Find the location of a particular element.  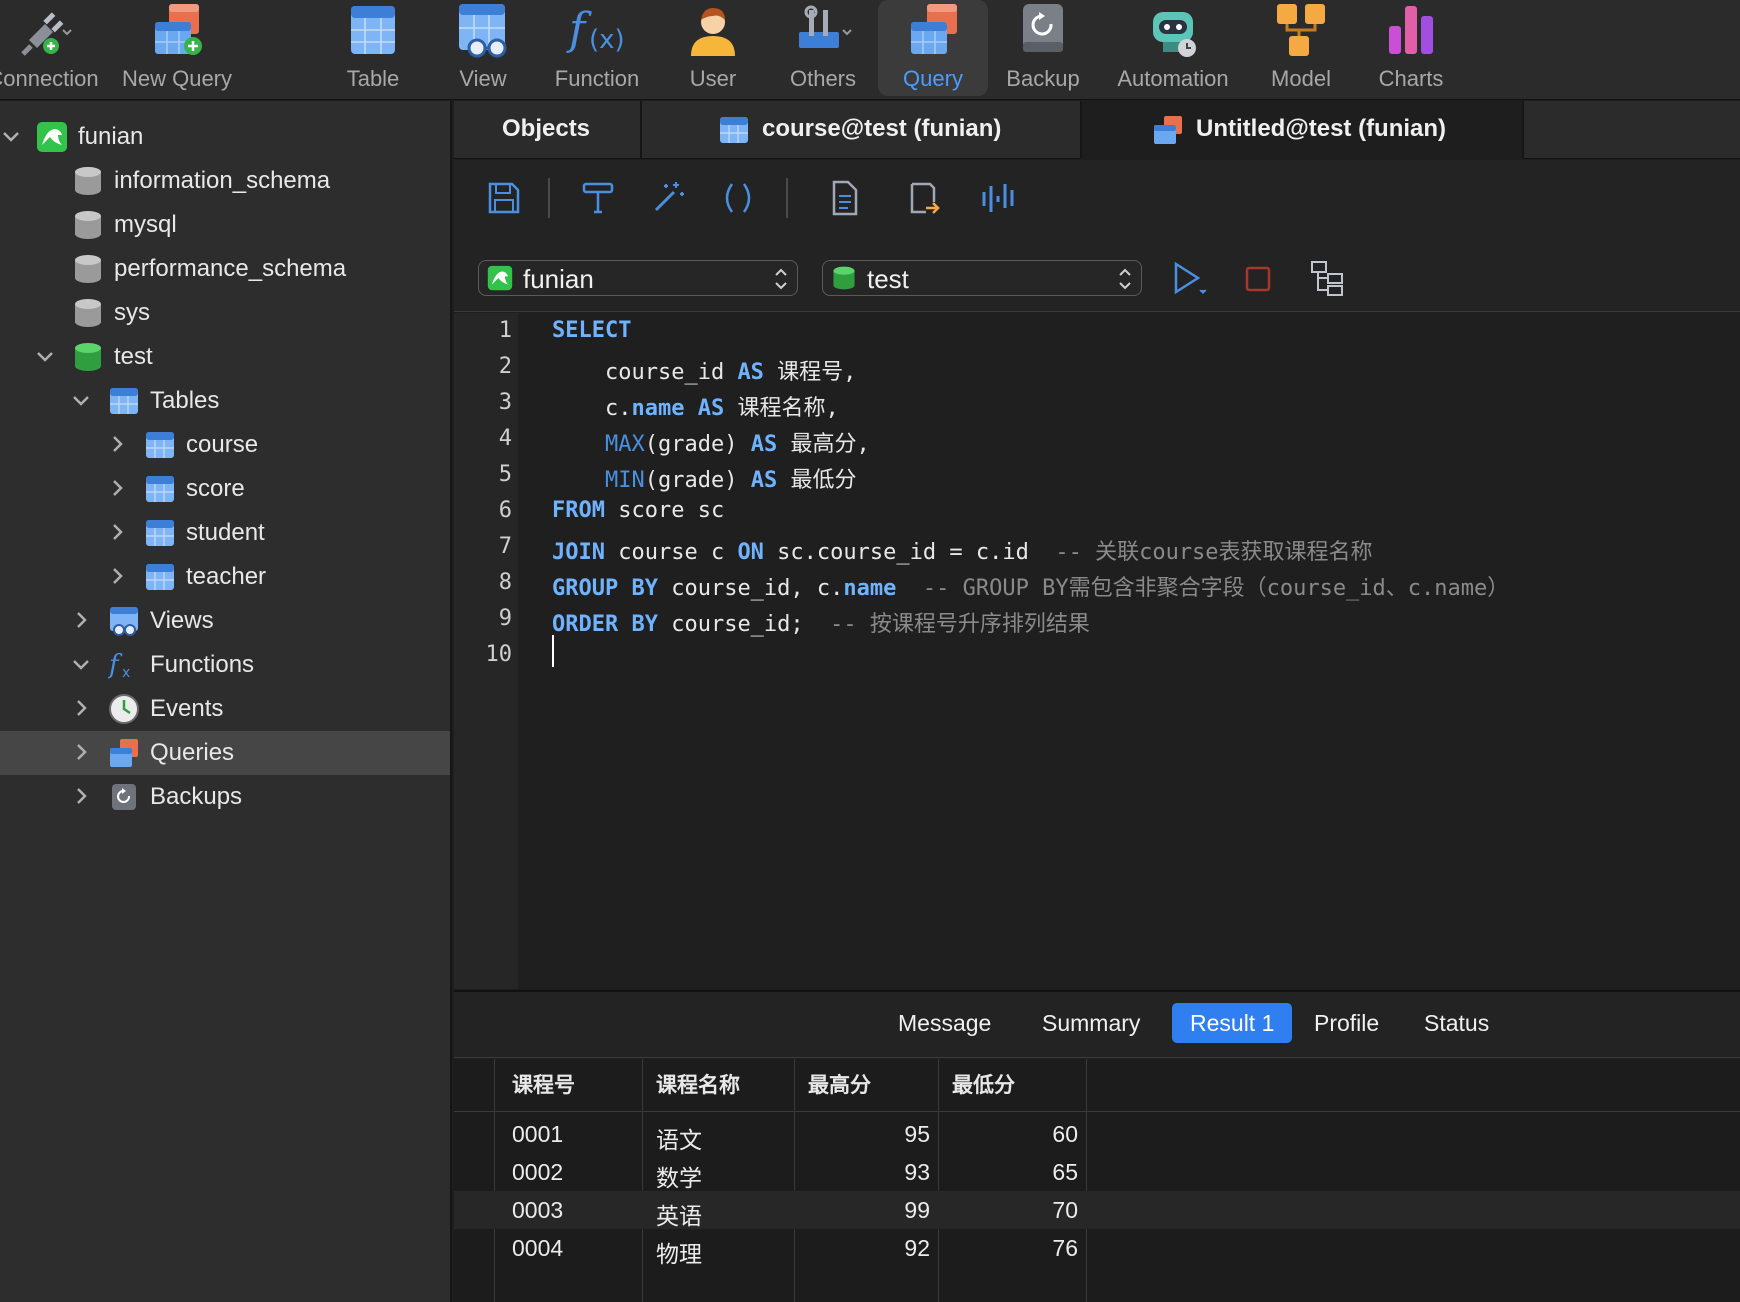

tree-queries-folder: Queries is located at coordinates (225, 753).